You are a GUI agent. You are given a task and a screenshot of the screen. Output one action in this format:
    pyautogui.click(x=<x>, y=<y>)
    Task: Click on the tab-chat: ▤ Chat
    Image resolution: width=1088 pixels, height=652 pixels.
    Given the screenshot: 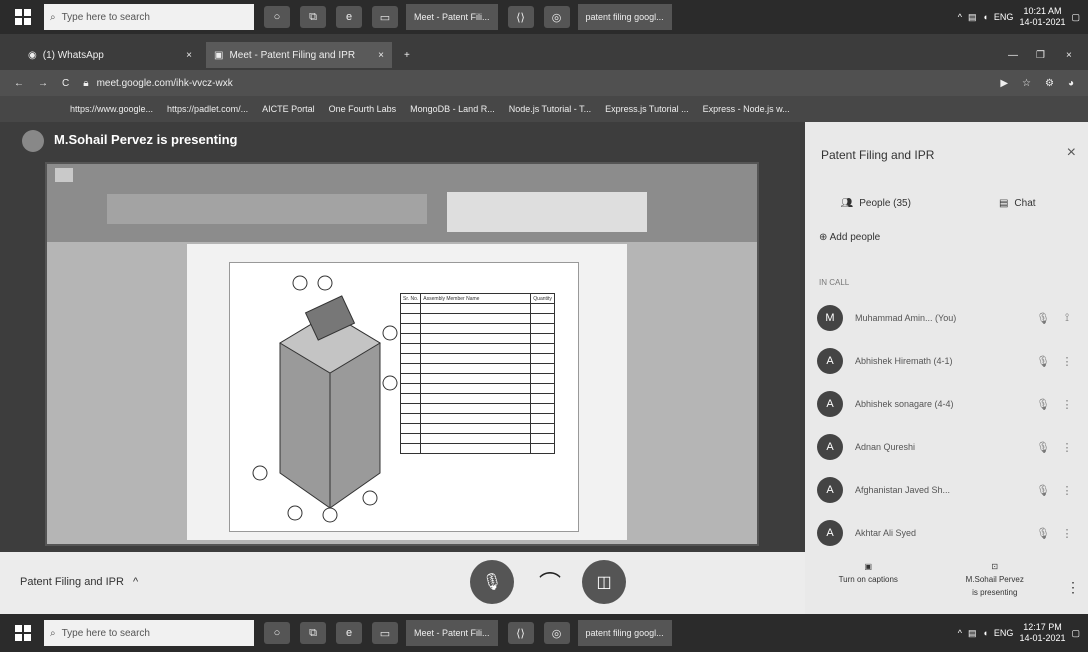 What is the action you would take?
    pyautogui.click(x=1017, y=203)
    